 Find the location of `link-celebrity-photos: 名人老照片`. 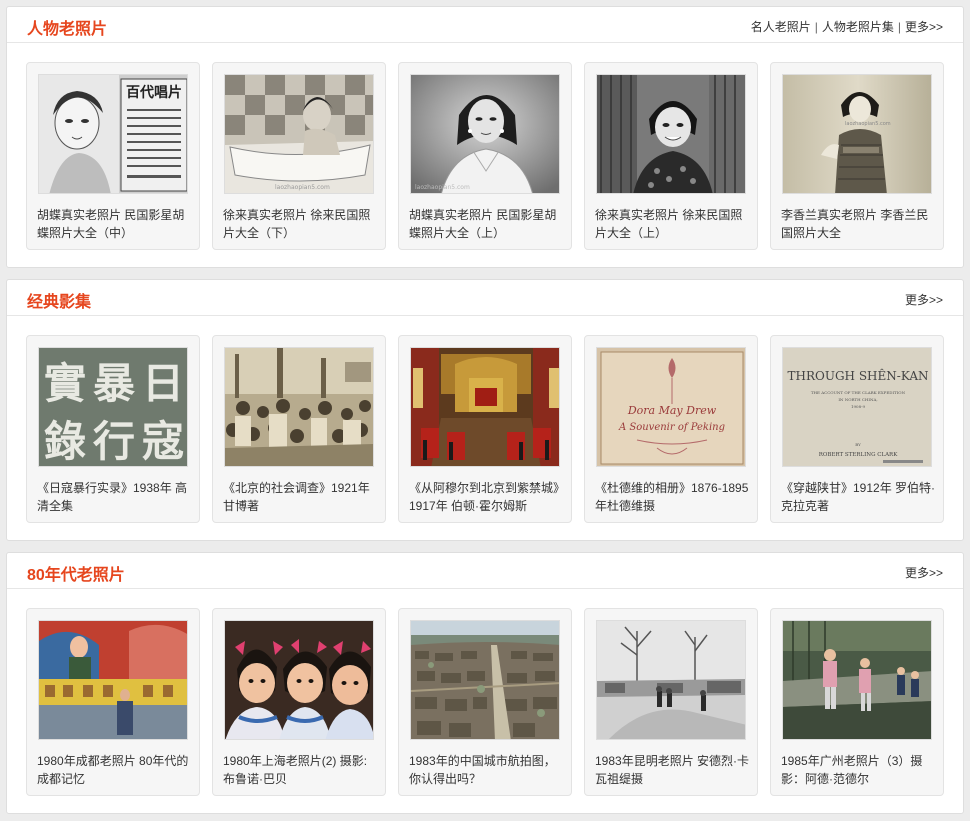

link-celebrity-photos: 名人老照片 is located at coordinates (781, 27).